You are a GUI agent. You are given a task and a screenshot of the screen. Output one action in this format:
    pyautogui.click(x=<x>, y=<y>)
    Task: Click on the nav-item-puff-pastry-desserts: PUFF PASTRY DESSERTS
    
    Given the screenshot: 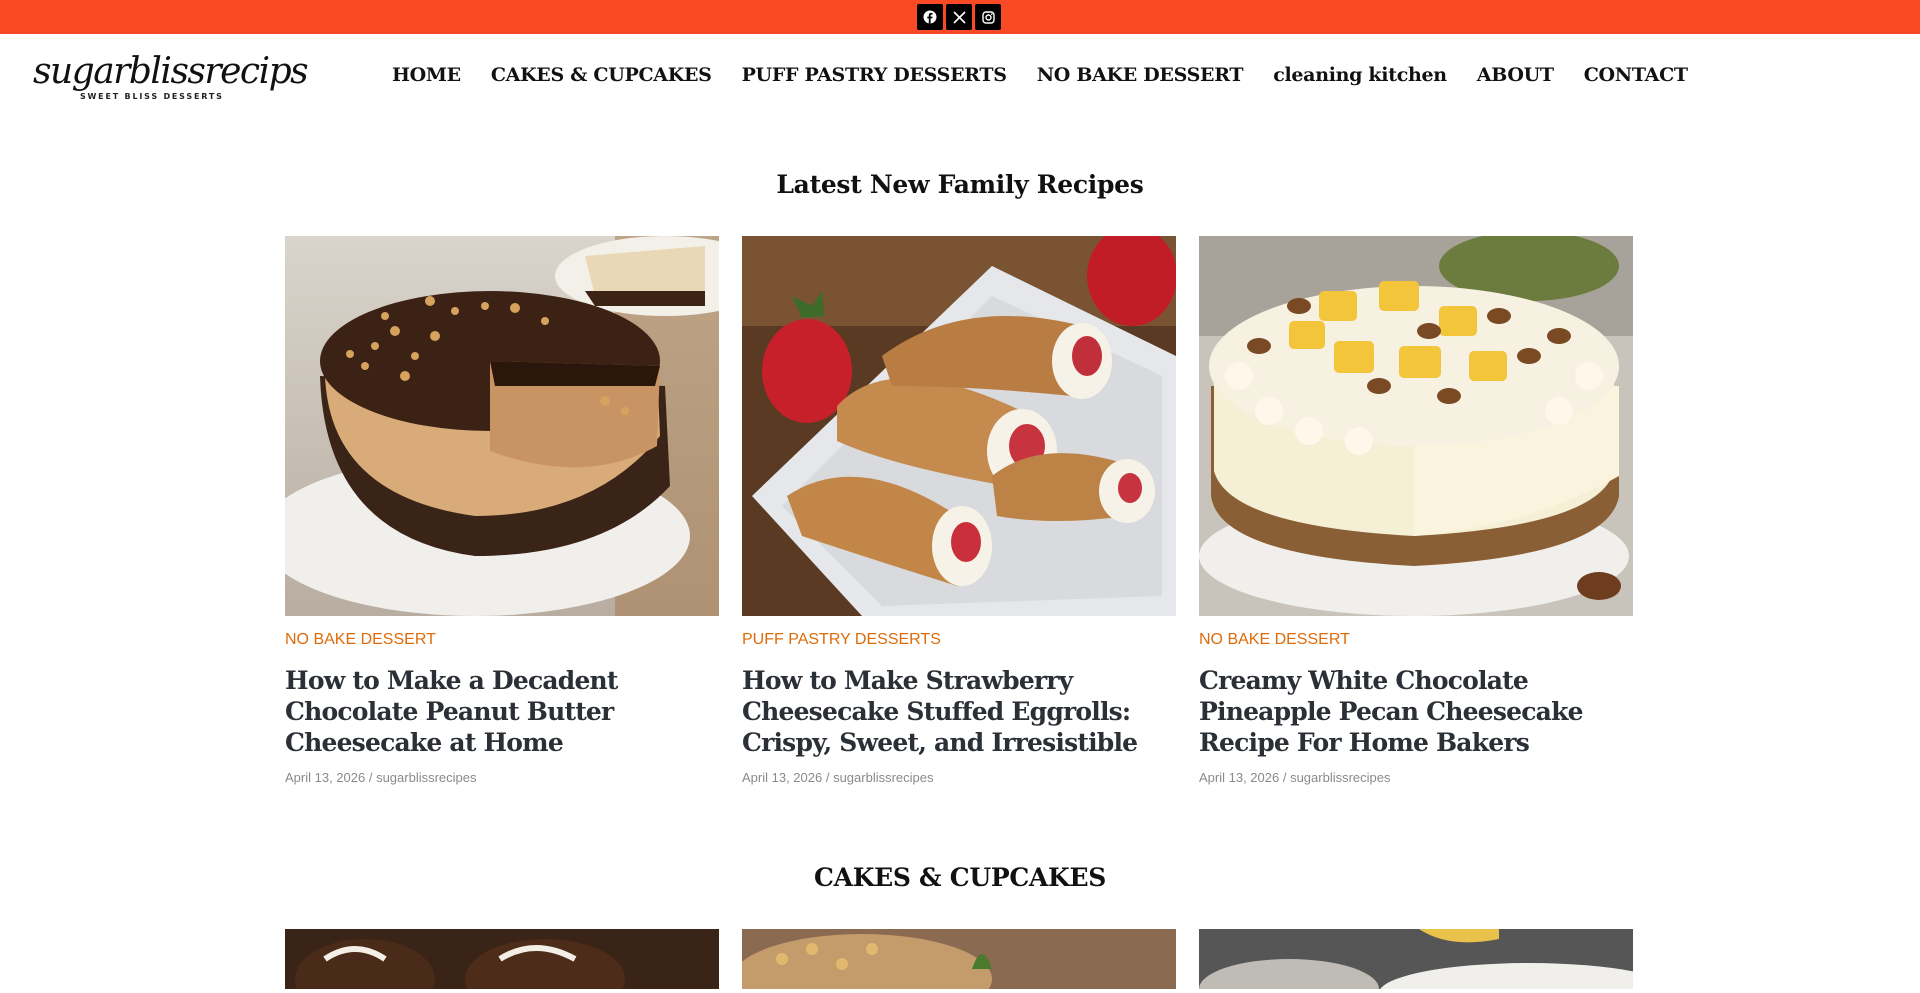 What is the action you would take?
    pyautogui.click(x=874, y=75)
    